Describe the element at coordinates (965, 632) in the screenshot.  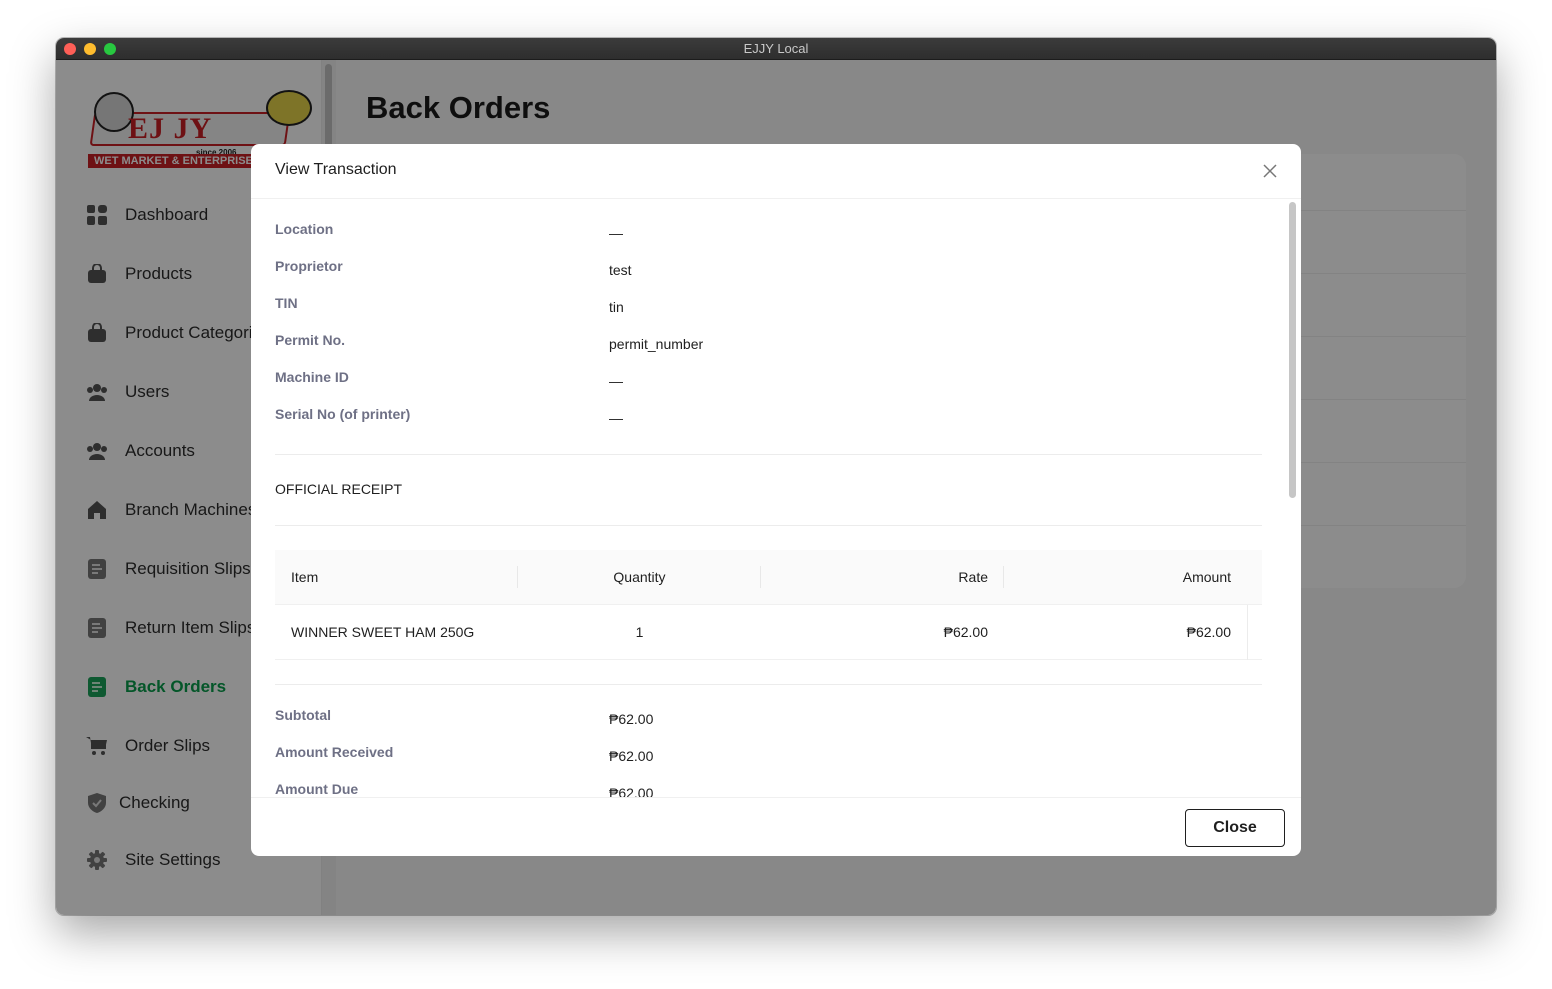
I see `cell-rate: ₱62.00` at that location.